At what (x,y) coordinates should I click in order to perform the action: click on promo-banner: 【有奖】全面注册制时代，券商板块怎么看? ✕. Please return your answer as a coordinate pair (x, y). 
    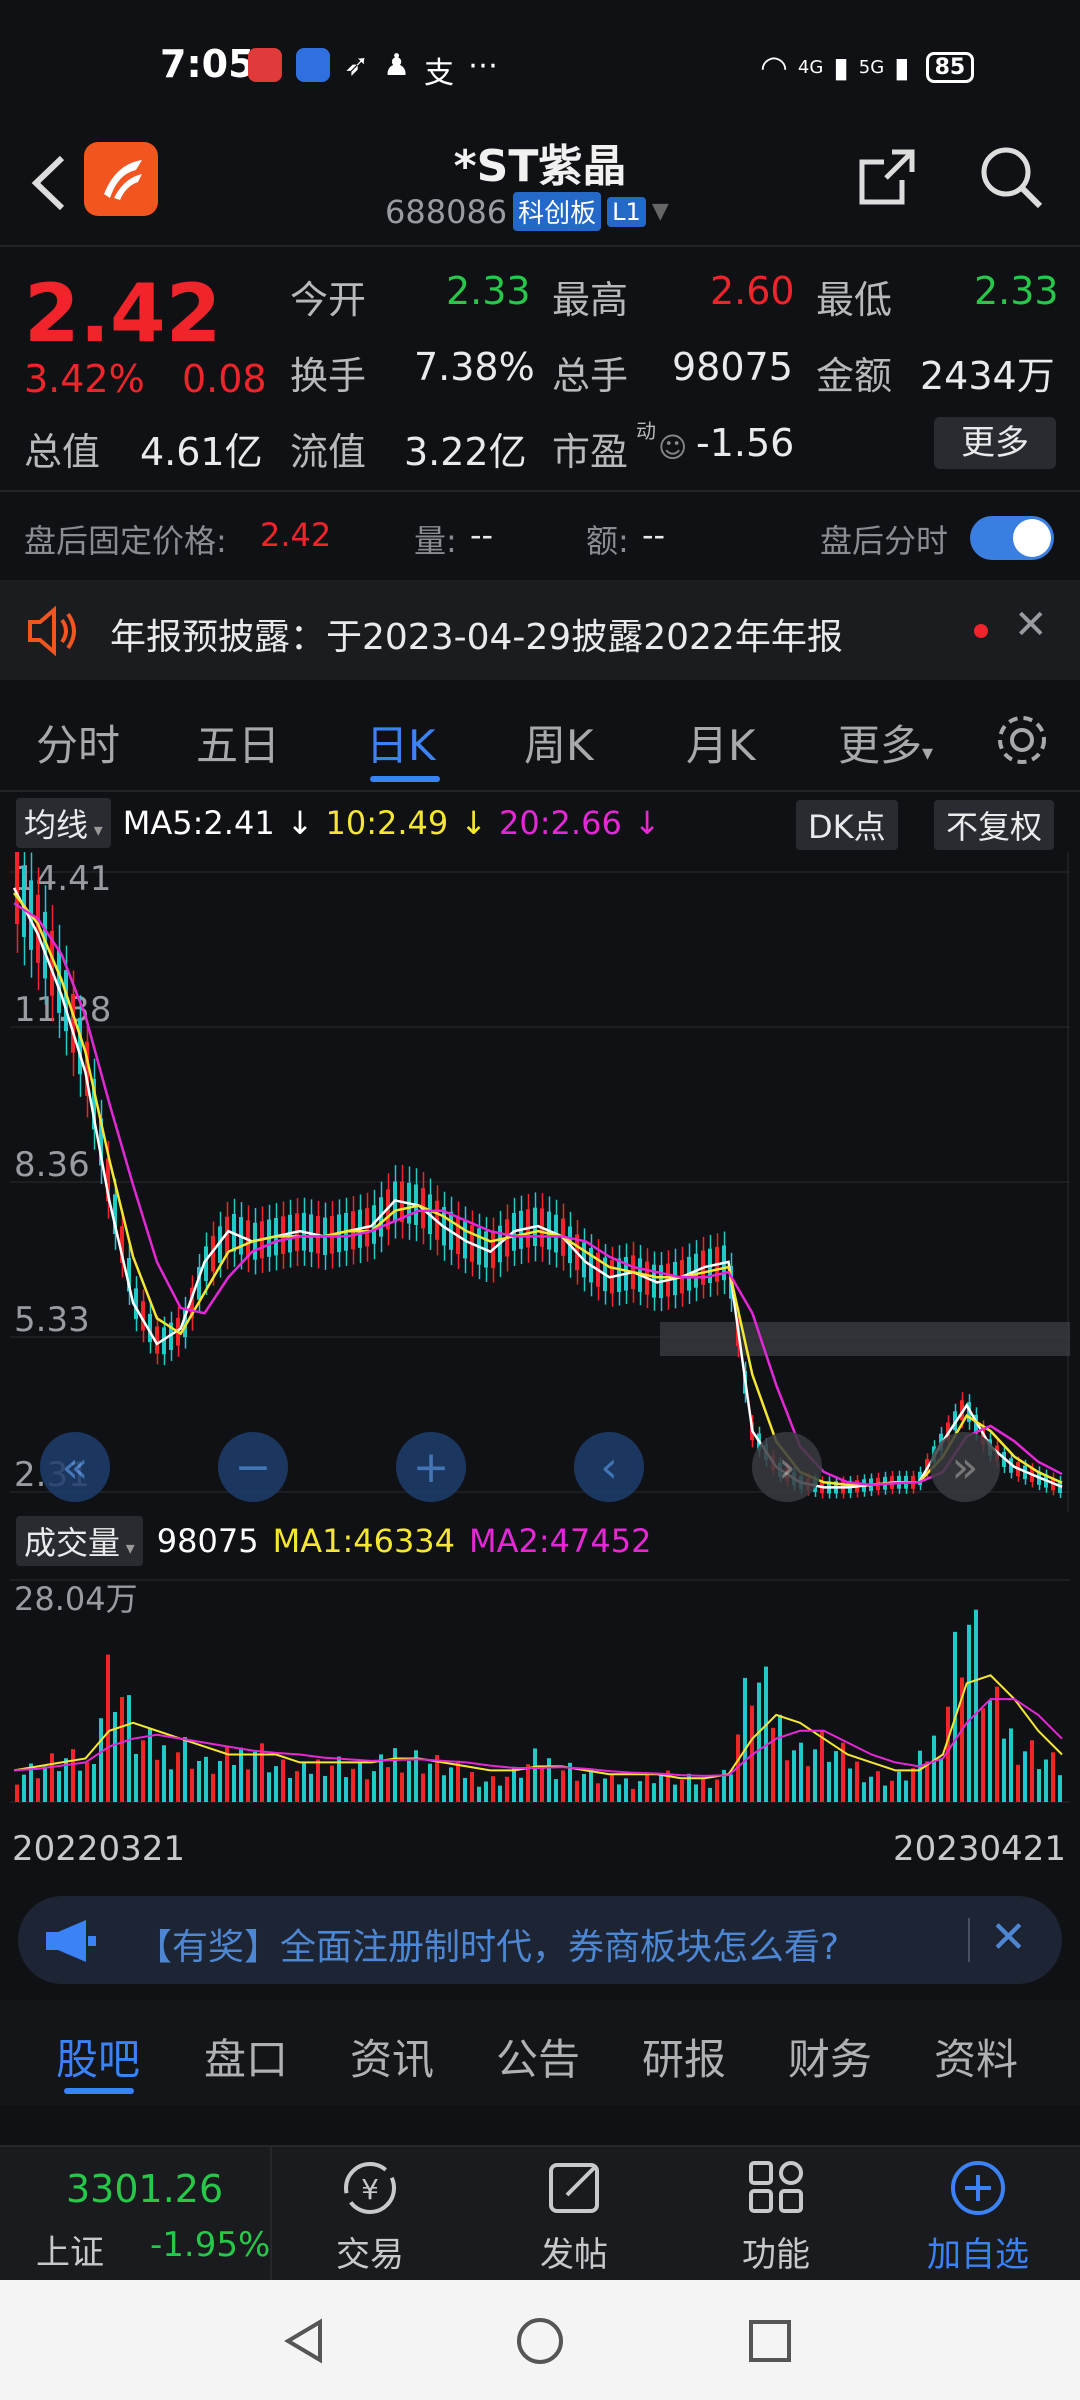
    Looking at the image, I should click on (540, 1940).